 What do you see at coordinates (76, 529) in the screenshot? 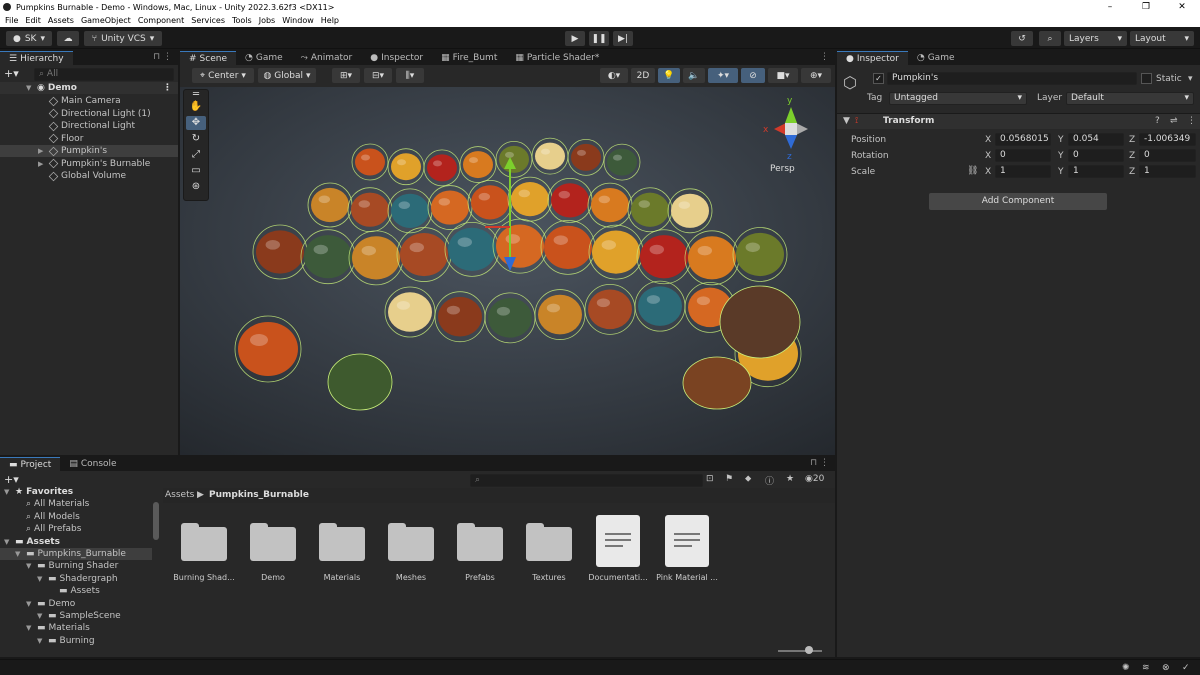
I see `project-tree-item: ⌕ All Prefabs` at bounding box center [76, 529].